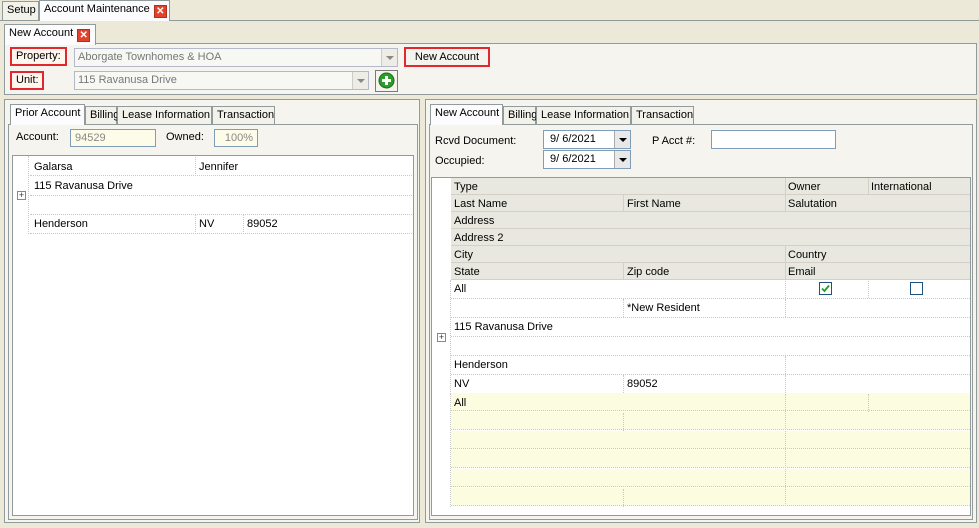  I want to click on tab-setup: Setup, so click(20, 10).